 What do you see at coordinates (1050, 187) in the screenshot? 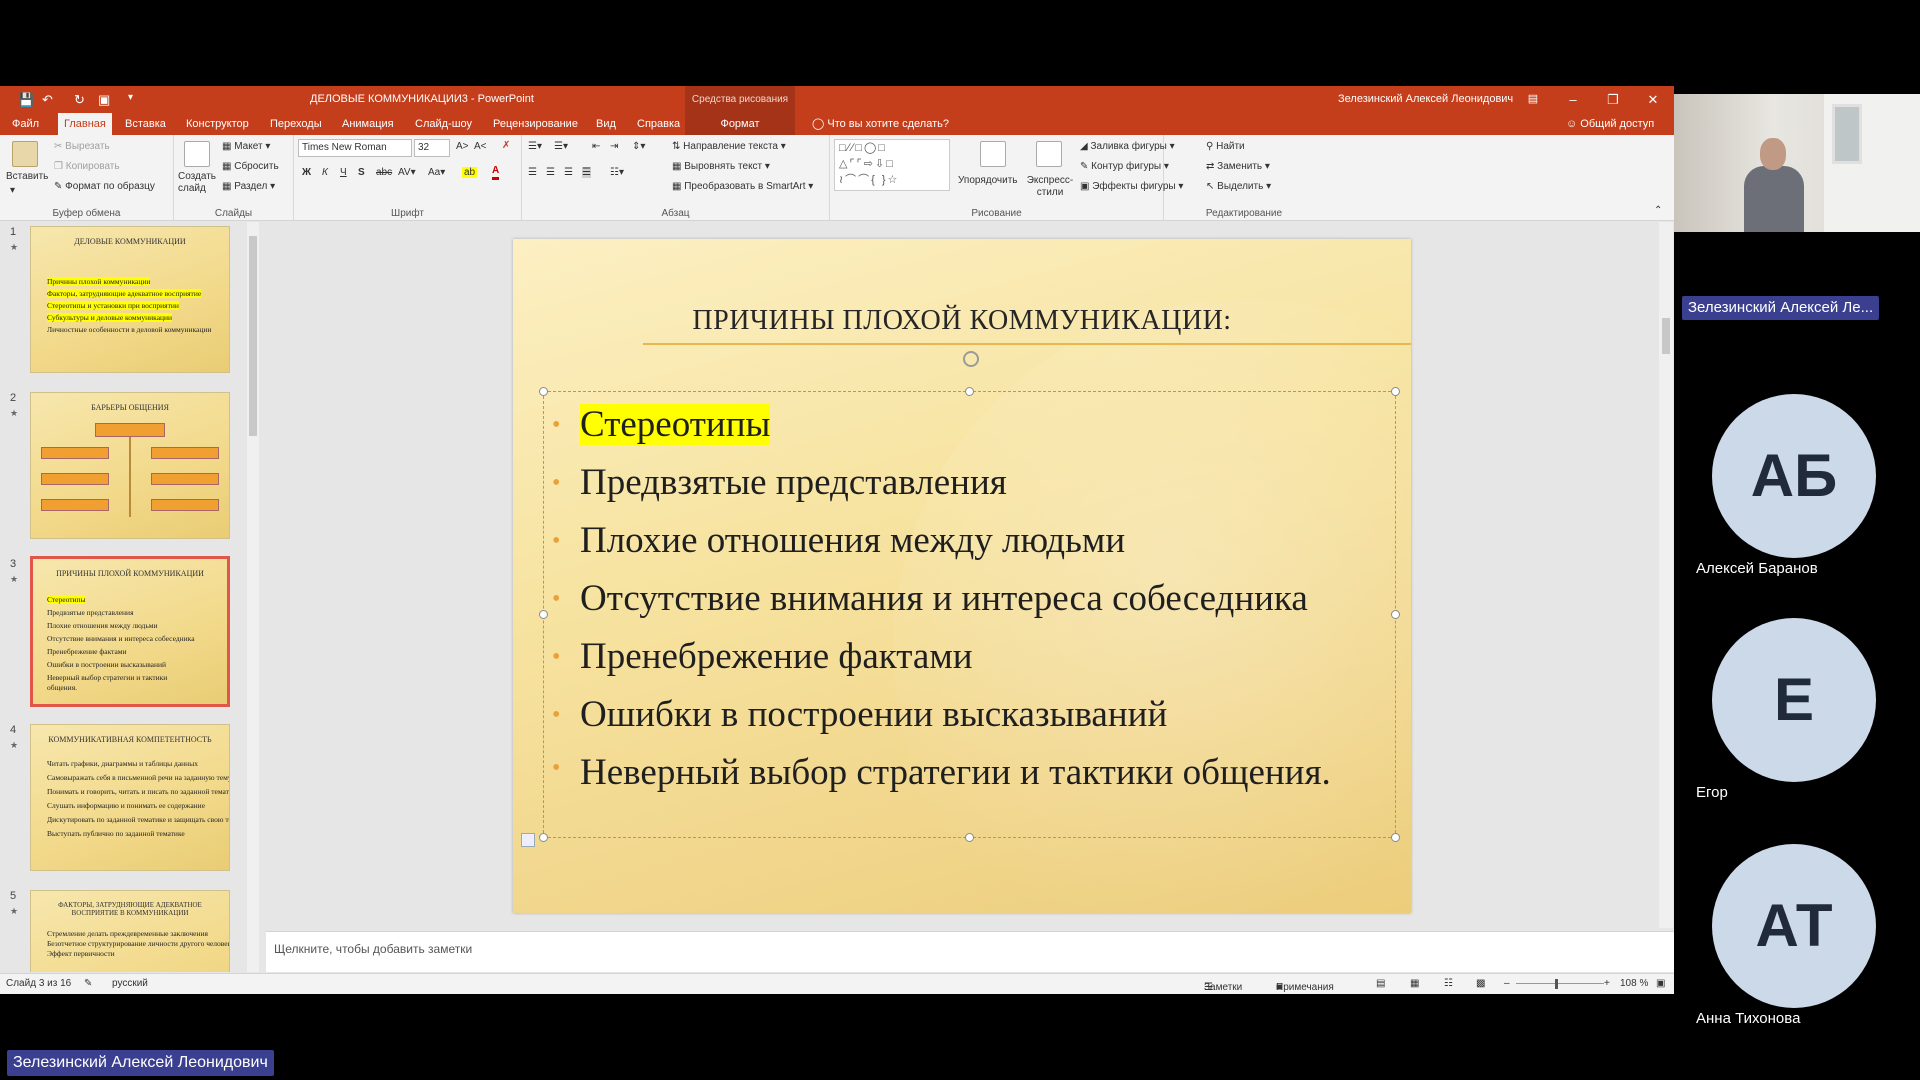
I see `quick-styles-button: Экспресс-стили` at bounding box center [1050, 187].